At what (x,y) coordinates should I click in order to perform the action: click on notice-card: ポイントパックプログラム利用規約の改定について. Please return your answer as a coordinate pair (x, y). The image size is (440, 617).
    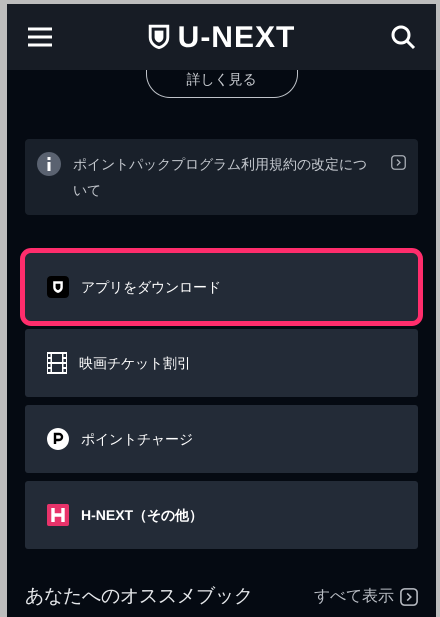
    Looking at the image, I should click on (221, 177).